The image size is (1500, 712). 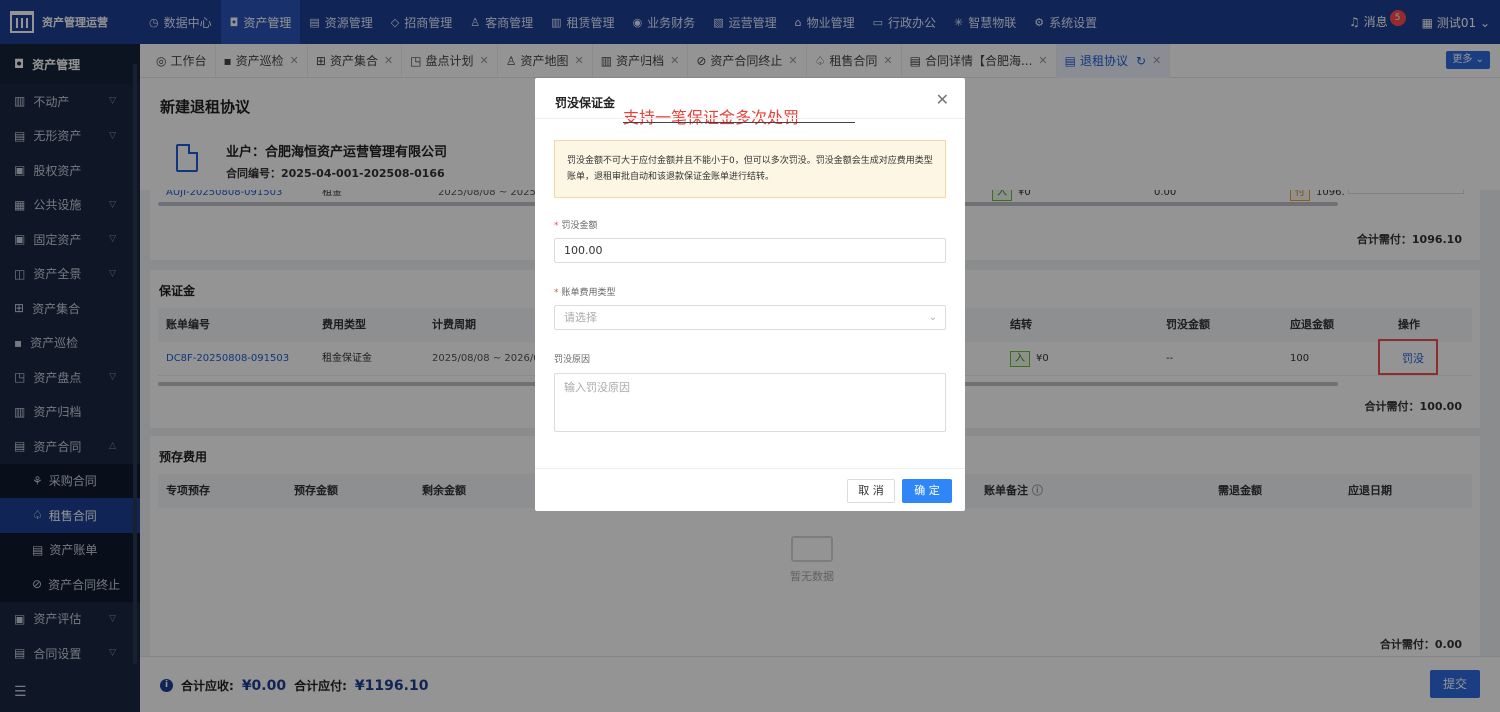 I want to click on cancel-button: 取 消, so click(x=871, y=491).